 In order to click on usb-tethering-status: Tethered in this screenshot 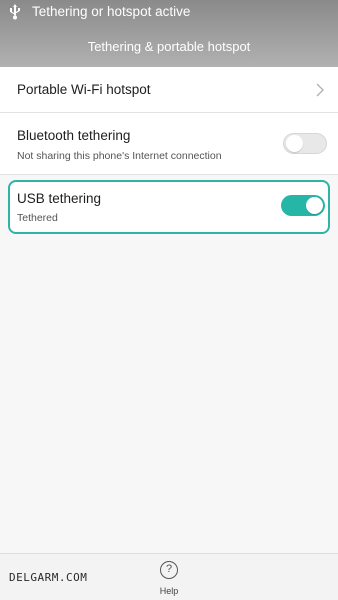, I will do `click(37, 218)`.